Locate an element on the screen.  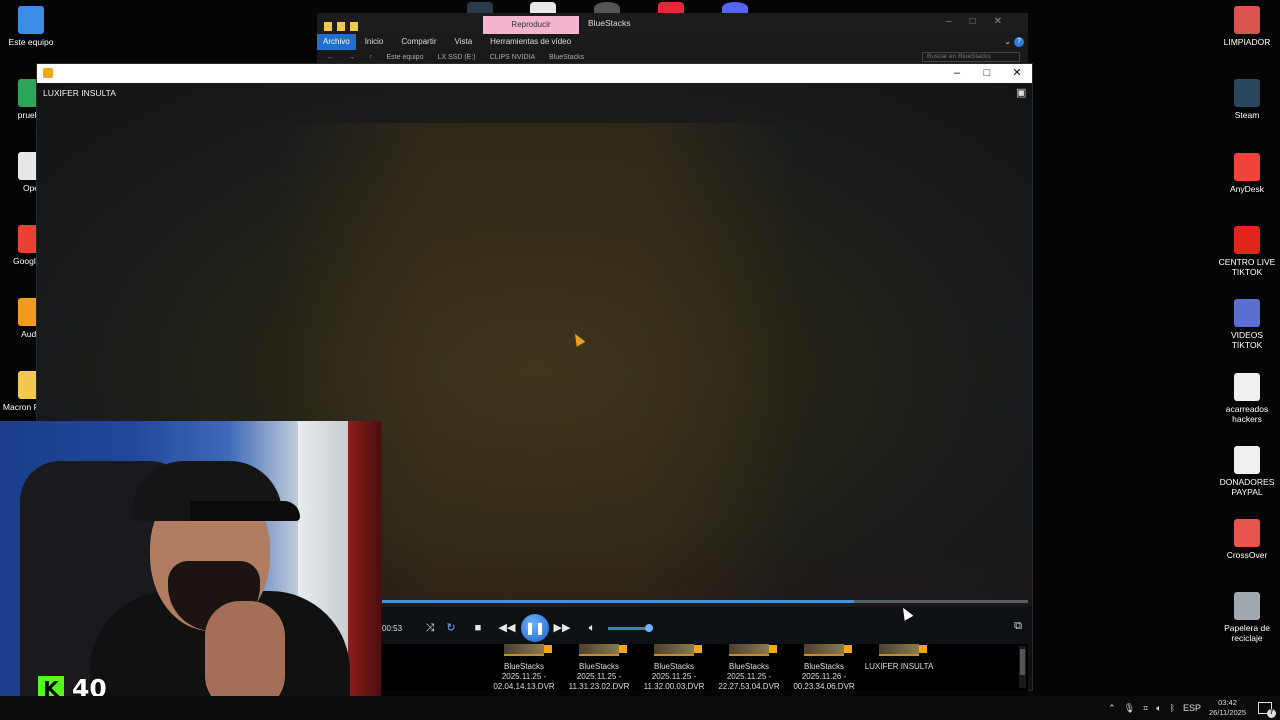
up-arrow-icon: ↑ is located at coordinates (371, 57).